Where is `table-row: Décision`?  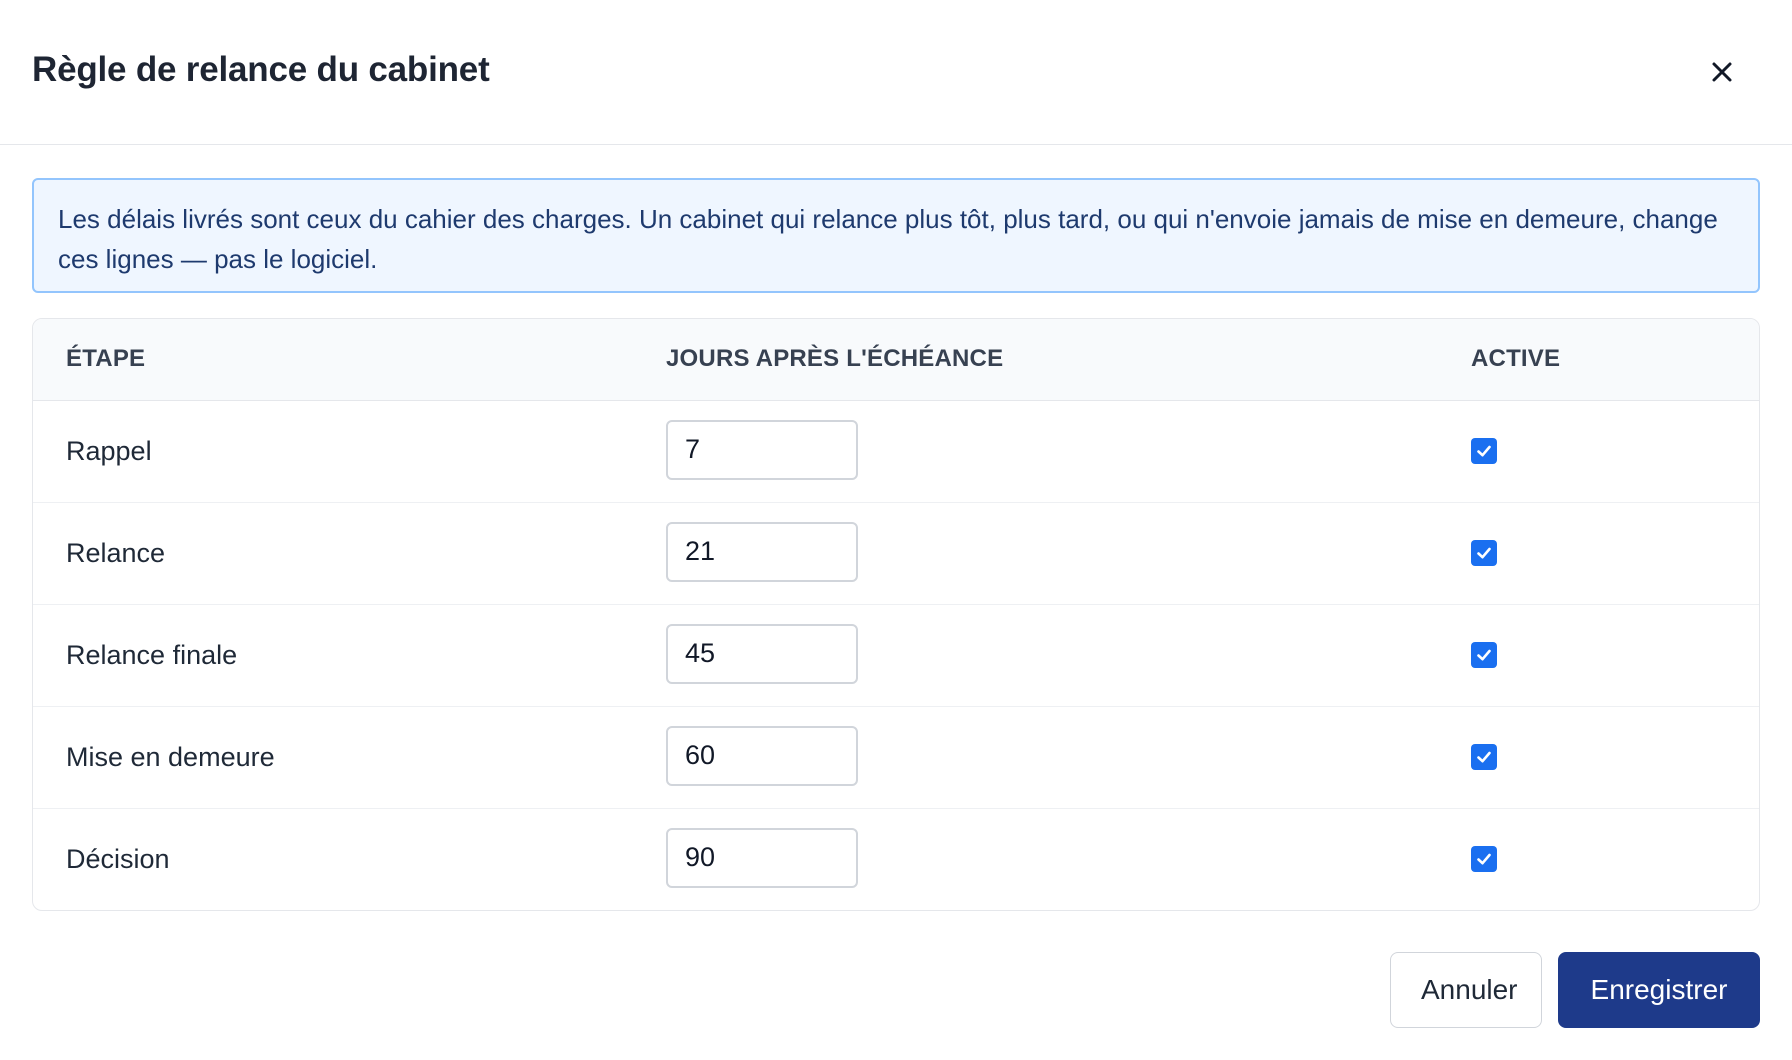
table-row: Décision is located at coordinates (896, 858).